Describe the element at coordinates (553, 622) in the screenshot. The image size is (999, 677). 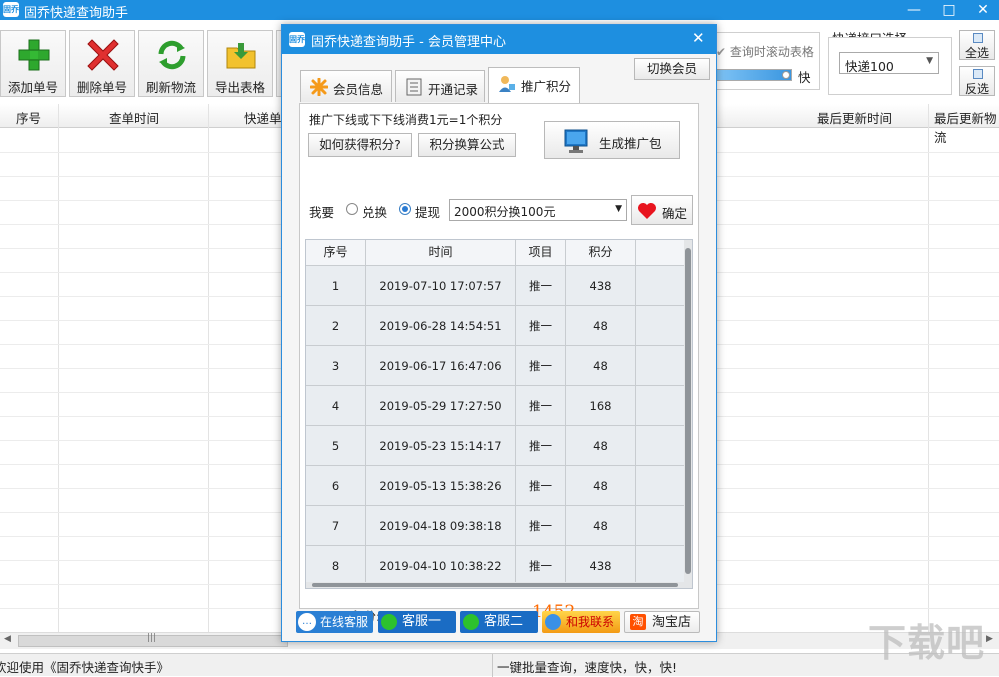
I see `qq-icon` at that location.